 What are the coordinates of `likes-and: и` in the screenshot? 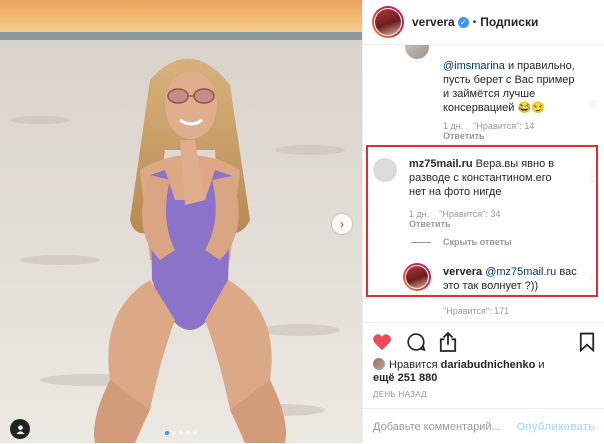 It's located at (541, 365).